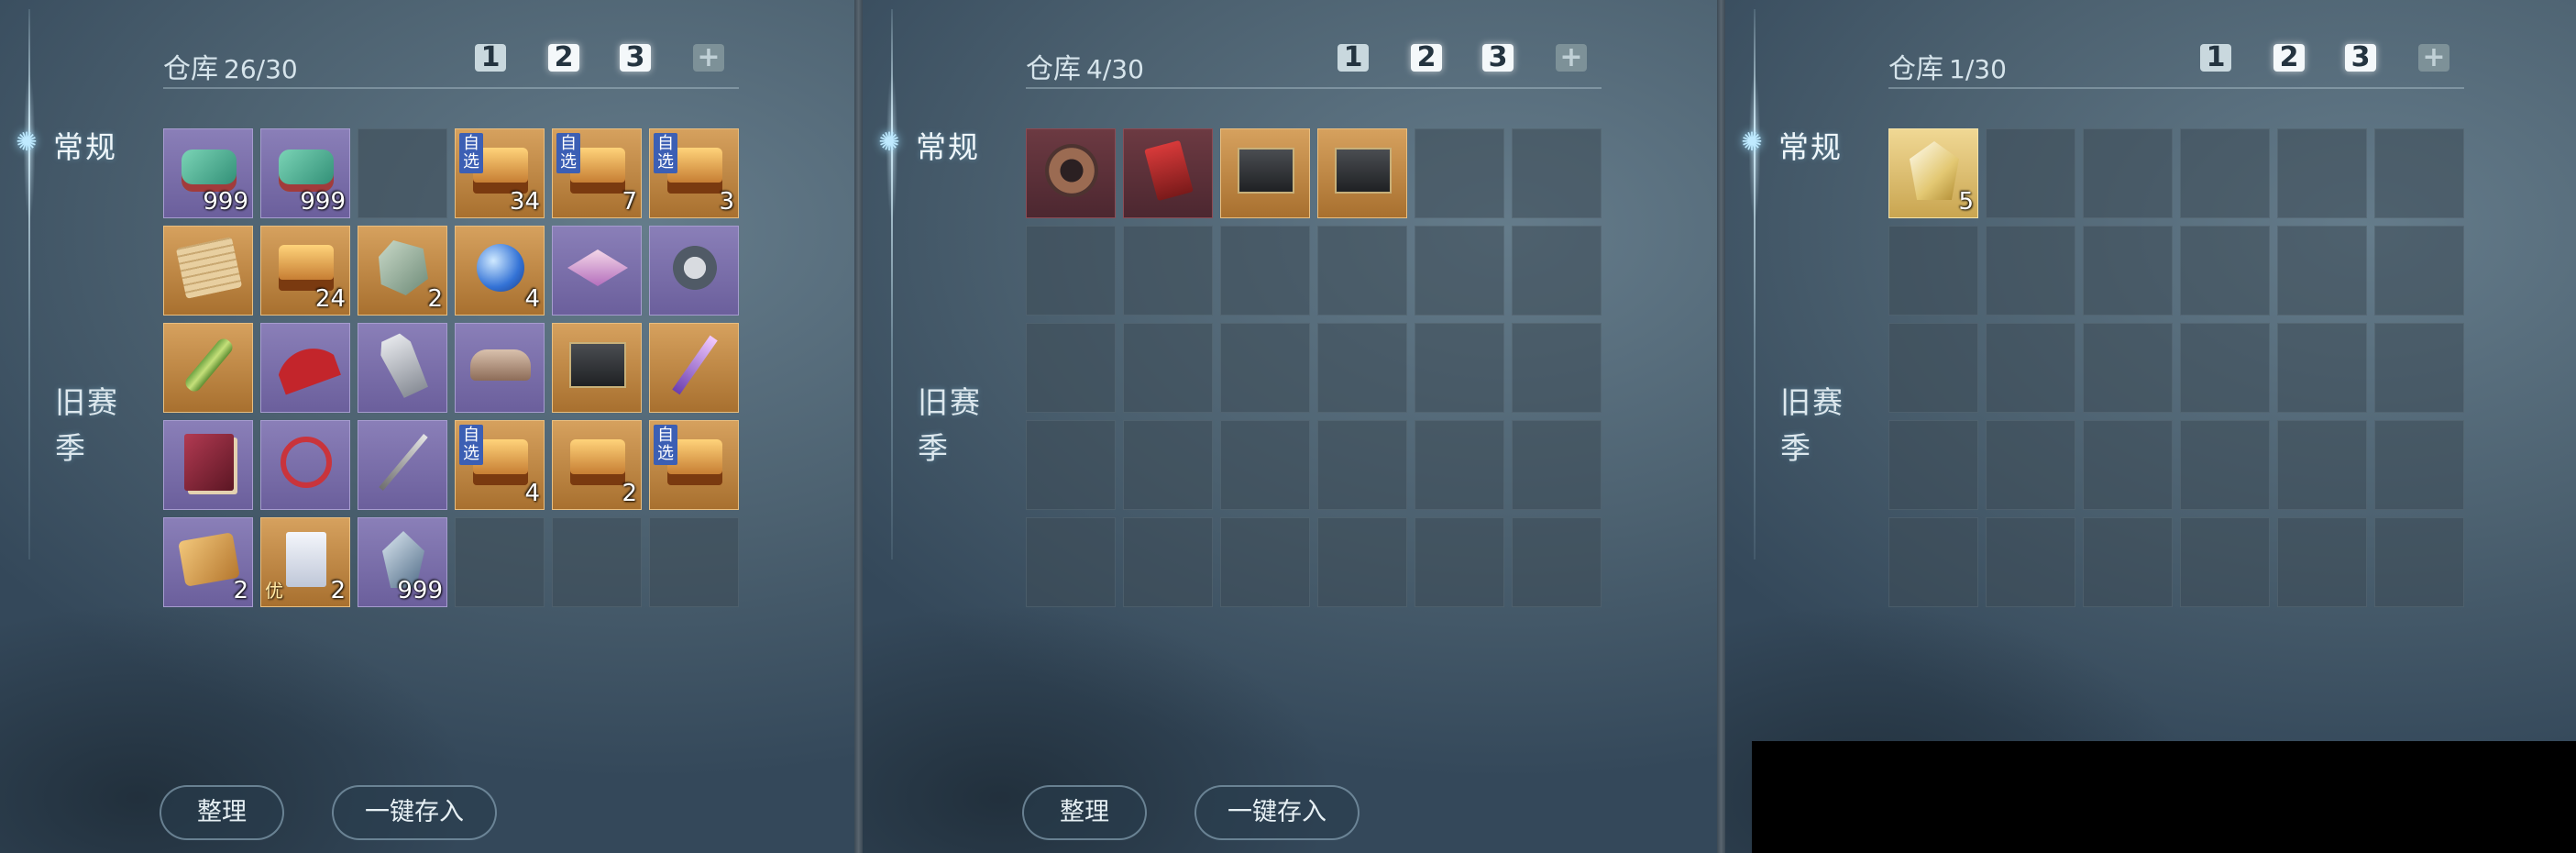  What do you see at coordinates (500, 271) in the screenshot?
I see `item-slot: 4` at bounding box center [500, 271].